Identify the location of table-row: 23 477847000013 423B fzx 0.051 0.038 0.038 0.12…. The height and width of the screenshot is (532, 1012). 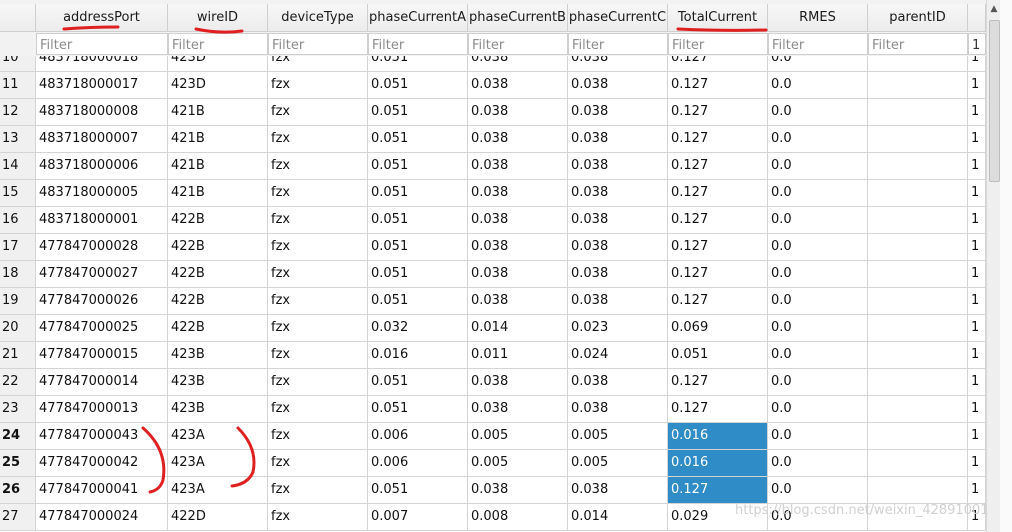
(493, 409).